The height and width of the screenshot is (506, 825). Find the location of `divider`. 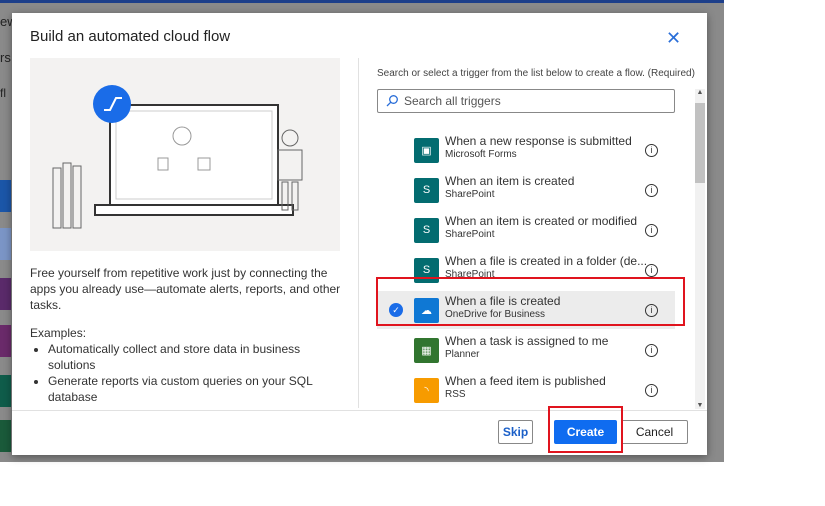

divider is located at coordinates (358, 233).